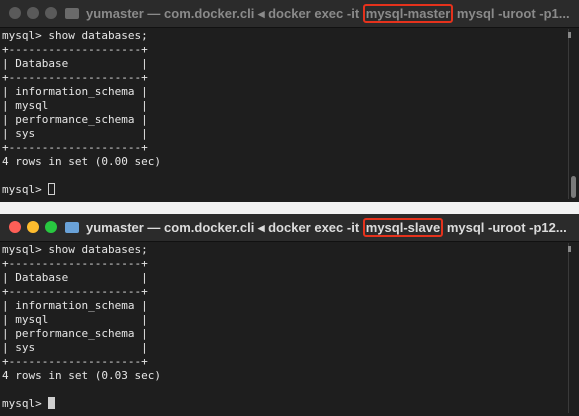  What do you see at coordinates (403, 227) in the screenshot?
I see `title-highlight: mysql-slave` at bounding box center [403, 227].